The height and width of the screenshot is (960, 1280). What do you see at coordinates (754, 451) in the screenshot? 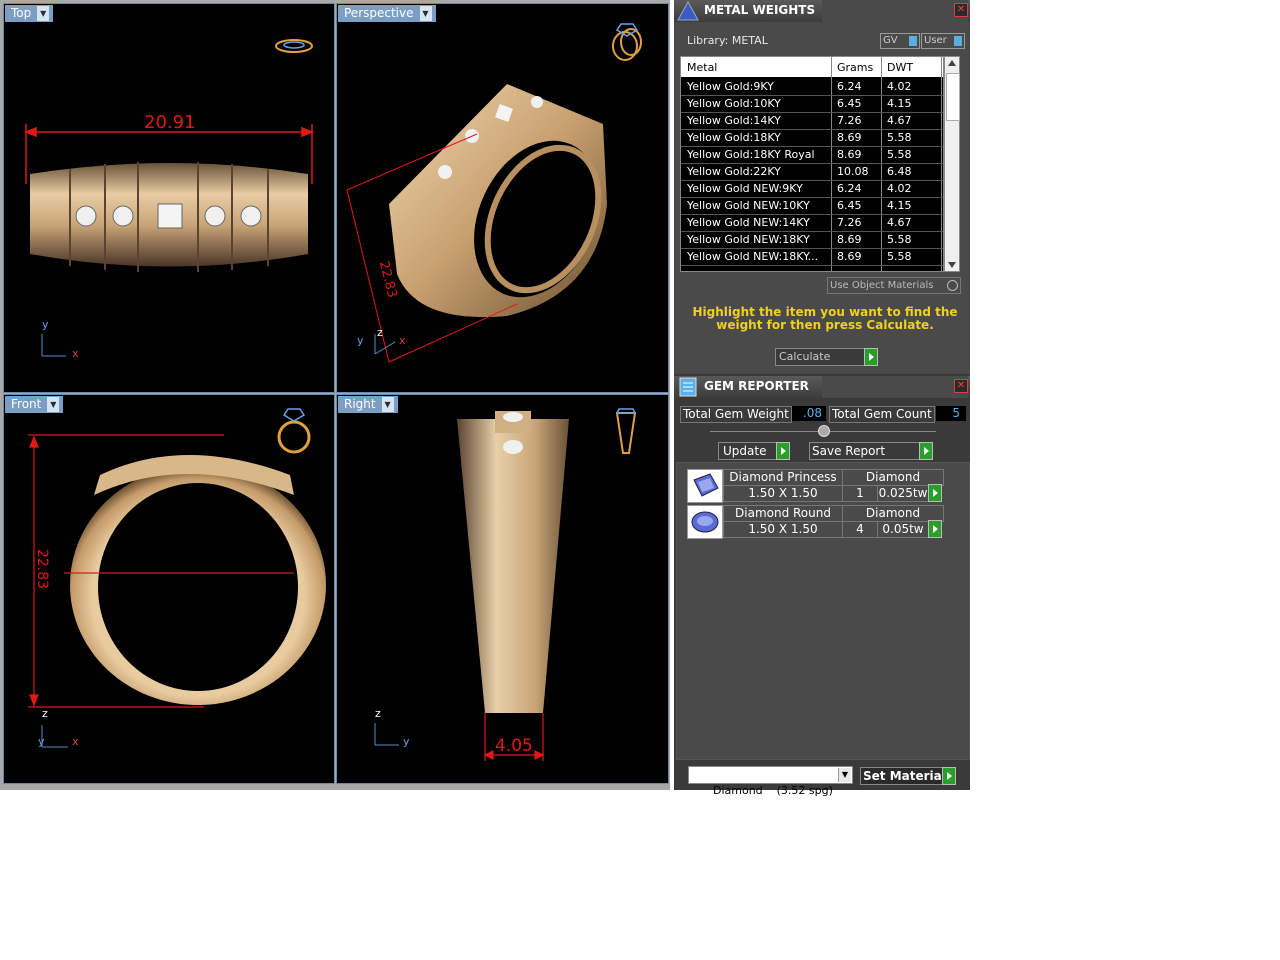
I see `update-button: Update` at bounding box center [754, 451].